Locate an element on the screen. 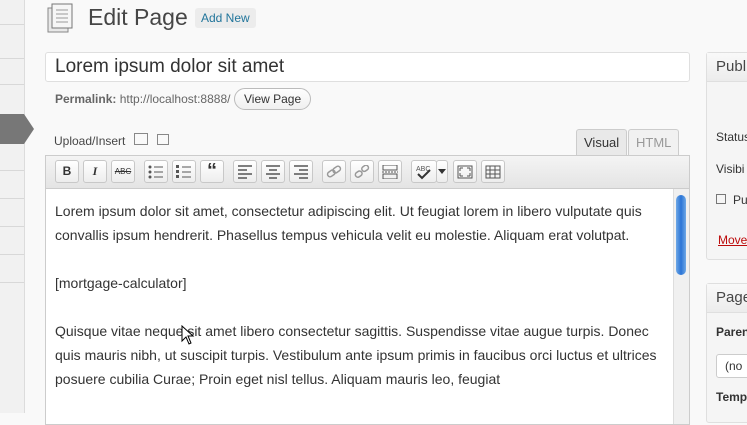  spellcheck-dropdown-button is located at coordinates (442, 171).